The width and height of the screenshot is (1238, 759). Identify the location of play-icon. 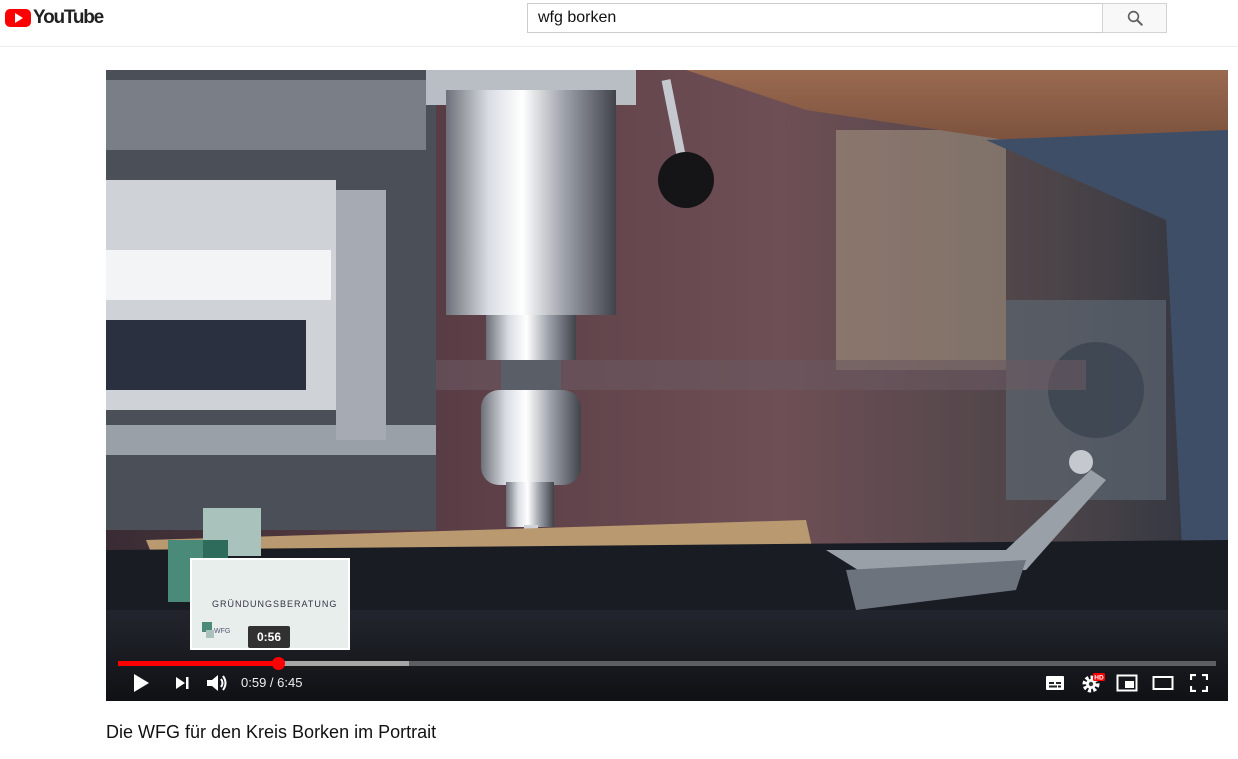
(141, 683).